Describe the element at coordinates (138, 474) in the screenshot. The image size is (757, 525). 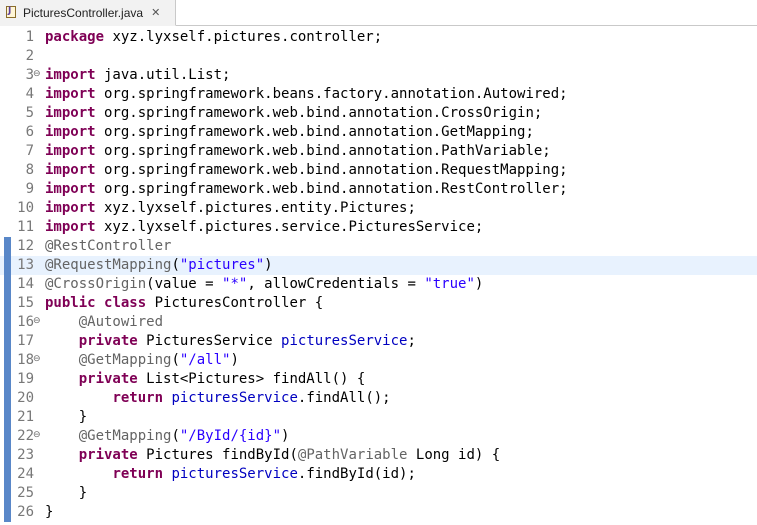
I see `code-token: return` at that location.